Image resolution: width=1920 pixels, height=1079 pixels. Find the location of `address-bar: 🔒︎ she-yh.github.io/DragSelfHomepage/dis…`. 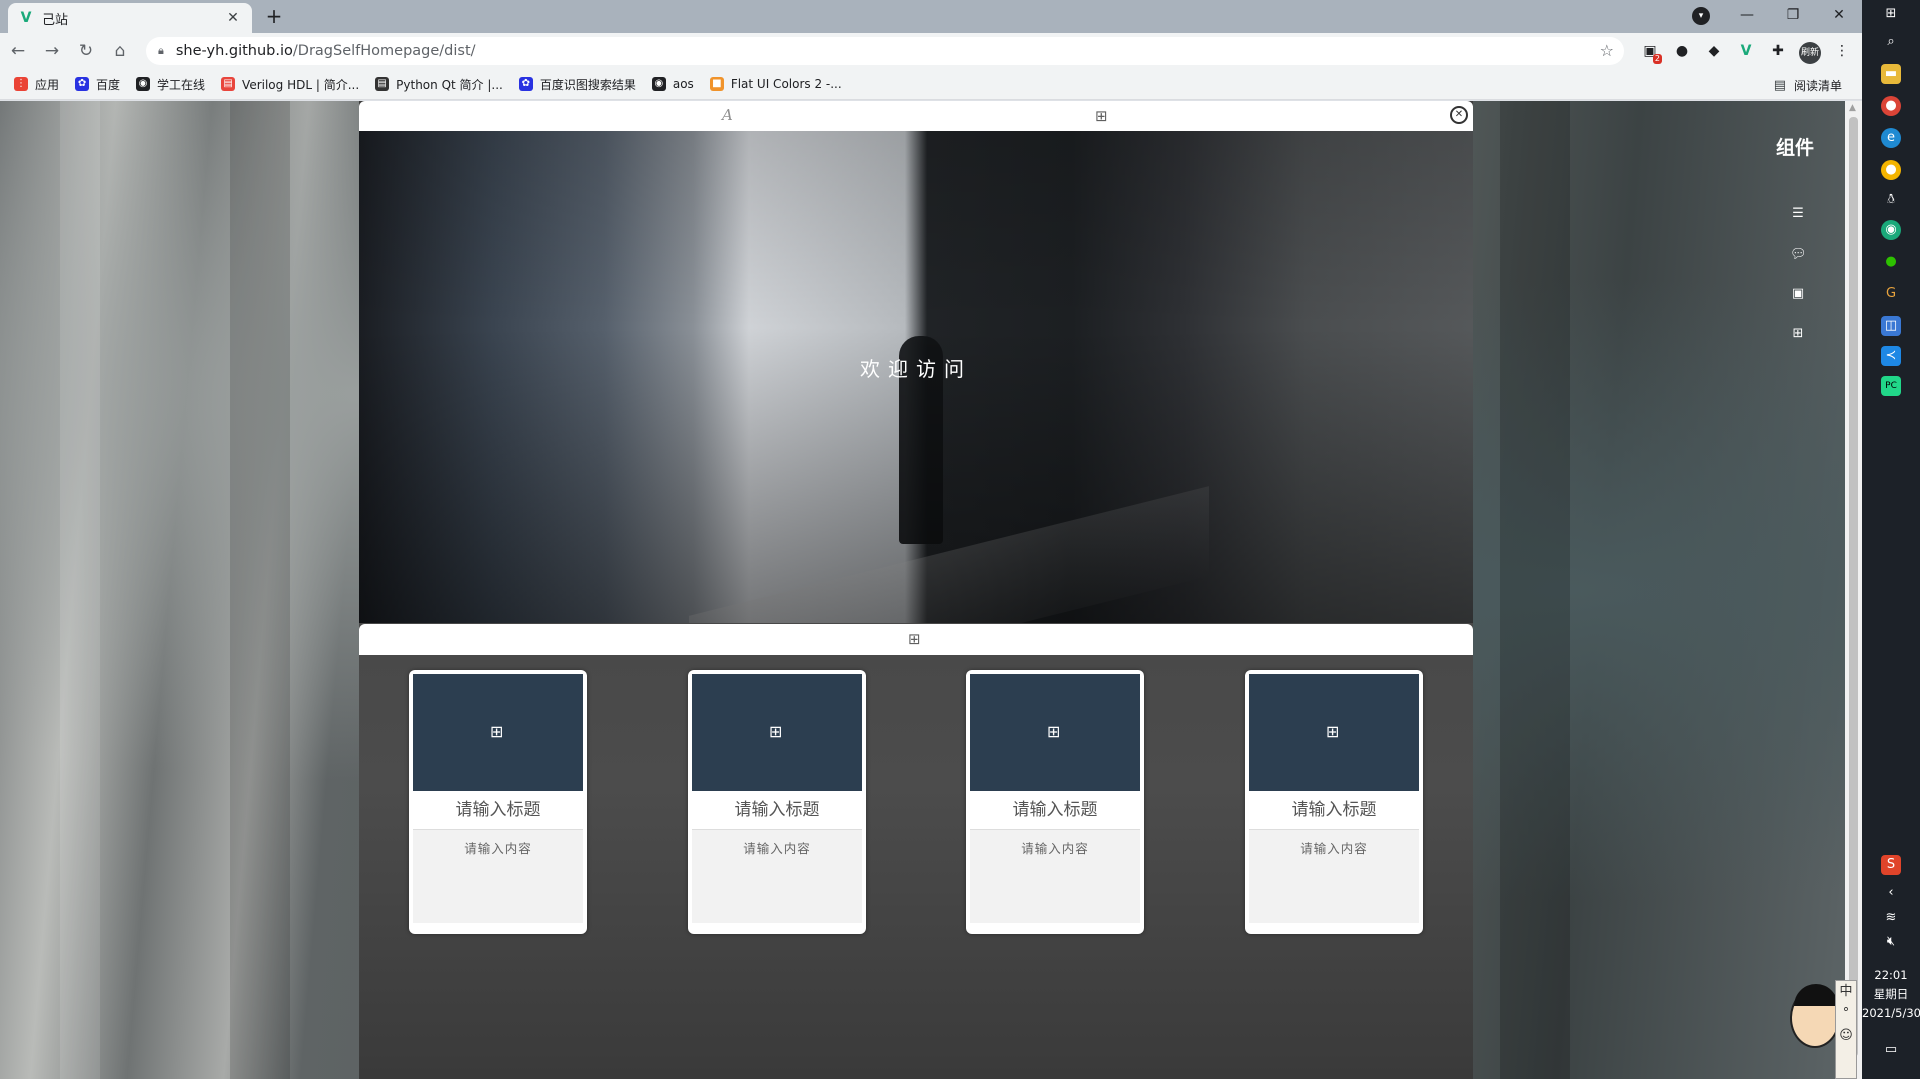

address-bar: 🔒︎ she-yh.github.io/DragSelfHomepage/dis… is located at coordinates (885, 51).